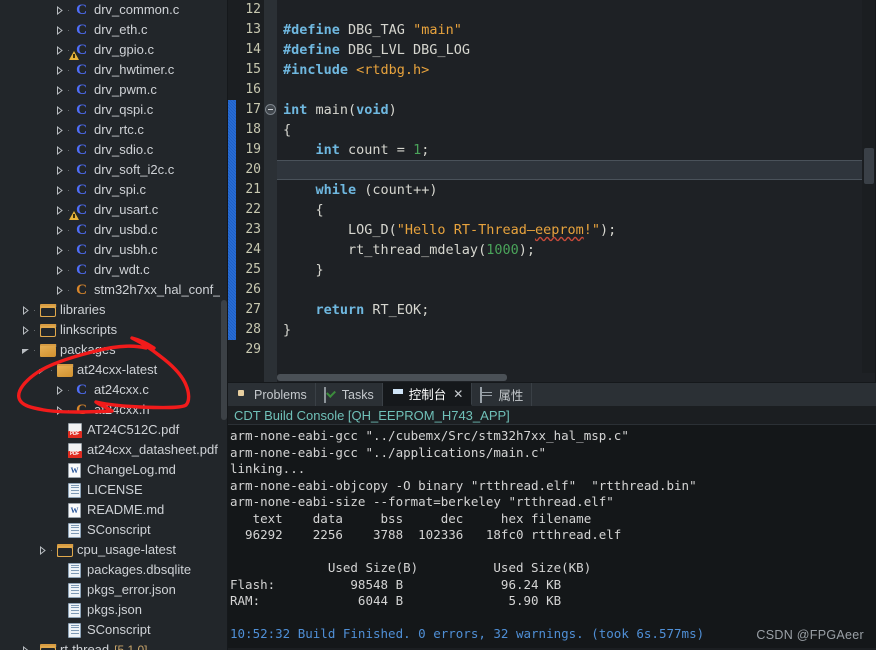 This screenshot has height=650, width=876. Describe the element at coordinates (114, 290) in the screenshot. I see `tree-item: · Cstm32h7xx_hal_conf_bak.h` at that location.